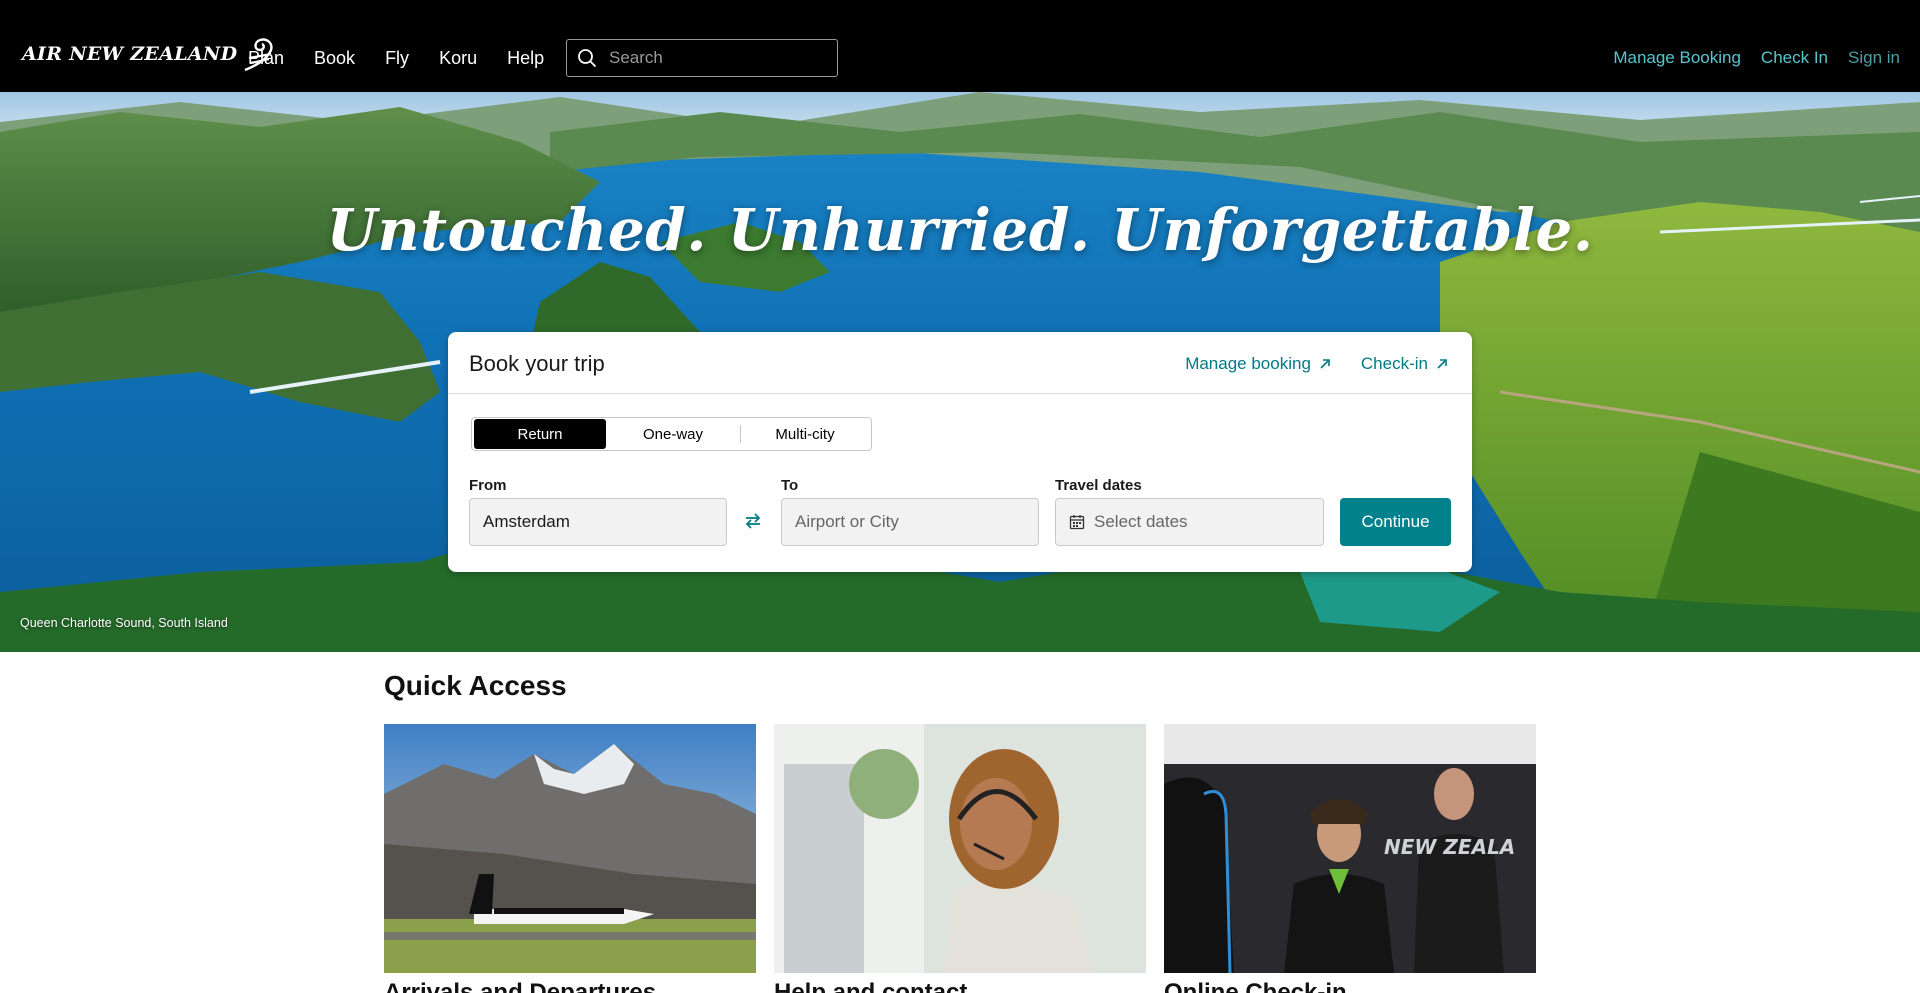  Describe the element at coordinates (570, 848) in the screenshot. I see `arrivals-tile-image` at that location.